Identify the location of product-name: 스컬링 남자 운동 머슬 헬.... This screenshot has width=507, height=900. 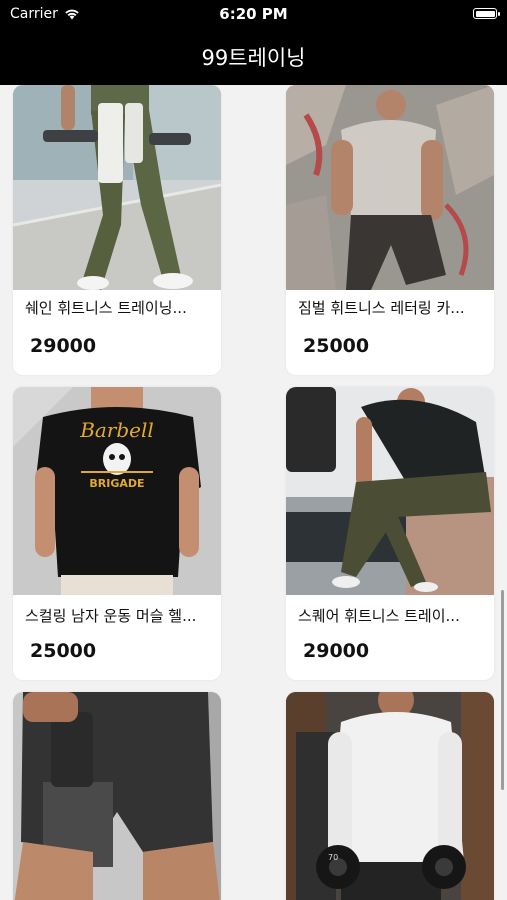
(111, 616).